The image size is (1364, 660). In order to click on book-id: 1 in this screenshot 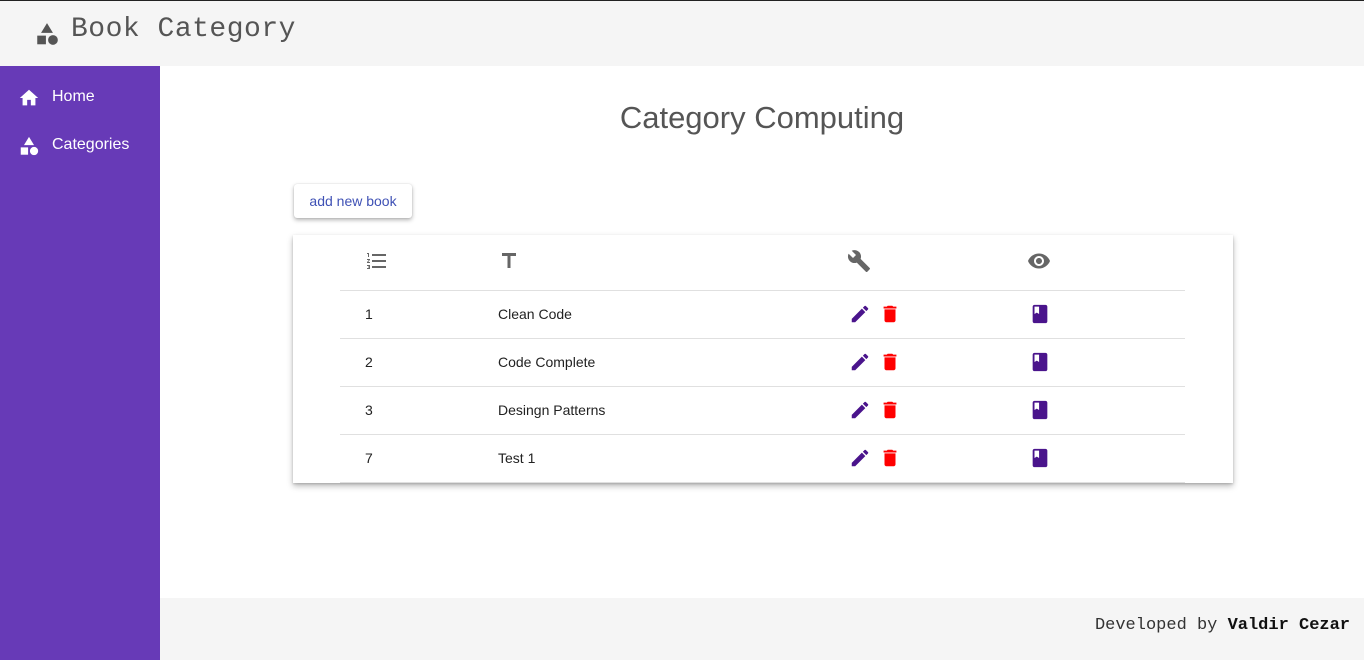, I will do `click(369, 314)`.